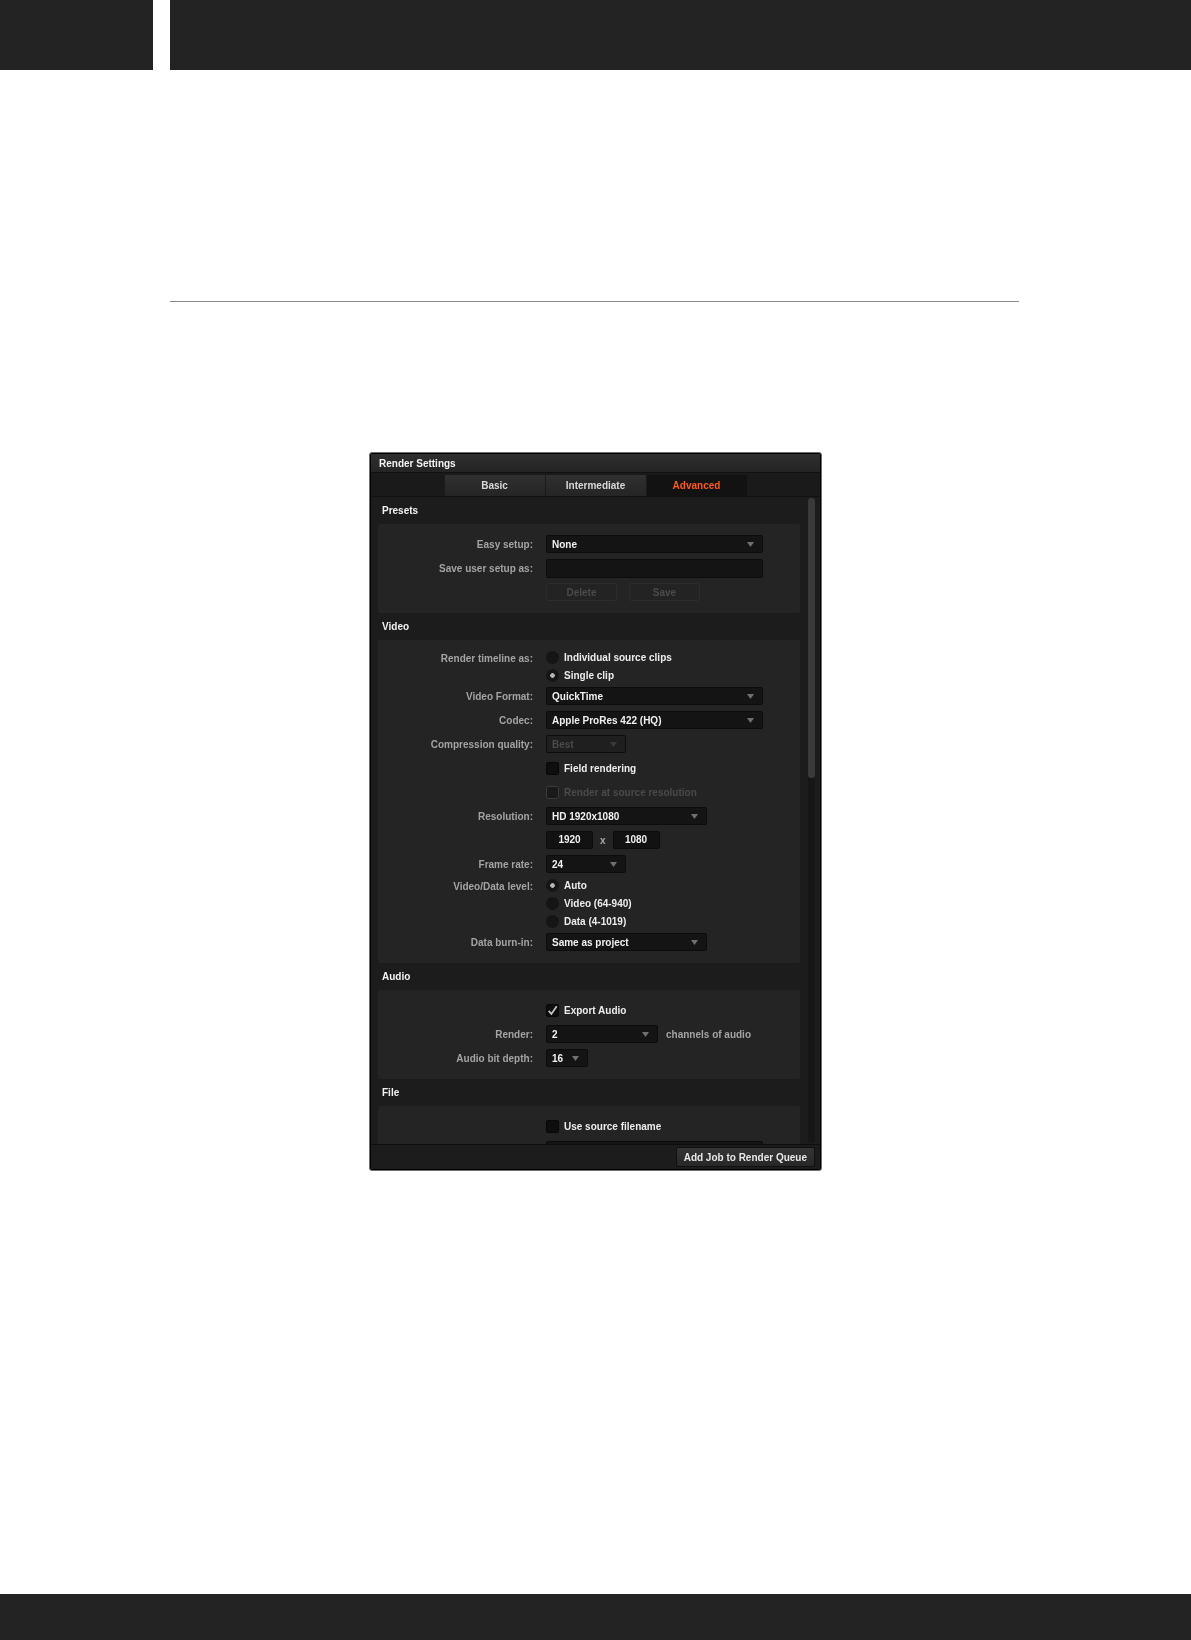 This screenshot has height=1640, width=1191. What do you see at coordinates (708, 1034) in the screenshot?
I see `unit-label: channels of audio` at bounding box center [708, 1034].